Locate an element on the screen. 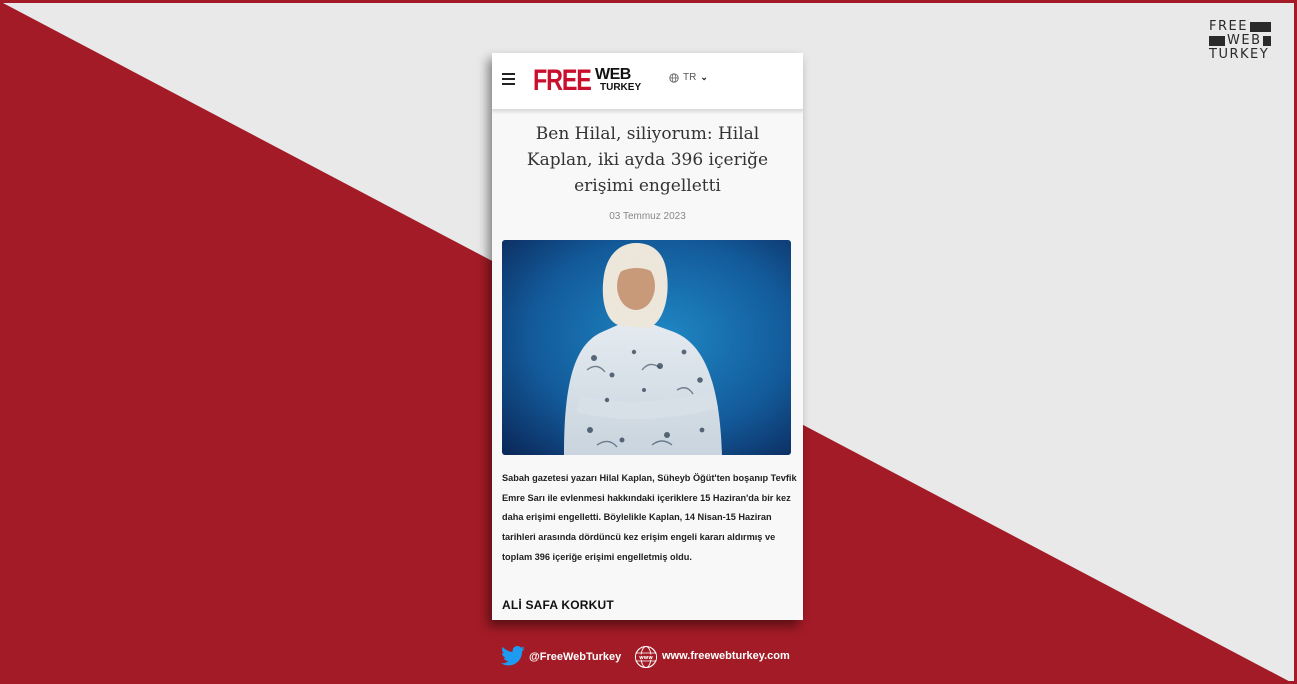 This screenshot has height=684, width=1297. site-header: FREE WEB TURKEY TR ⌄ is located at coordinates (647, 81).